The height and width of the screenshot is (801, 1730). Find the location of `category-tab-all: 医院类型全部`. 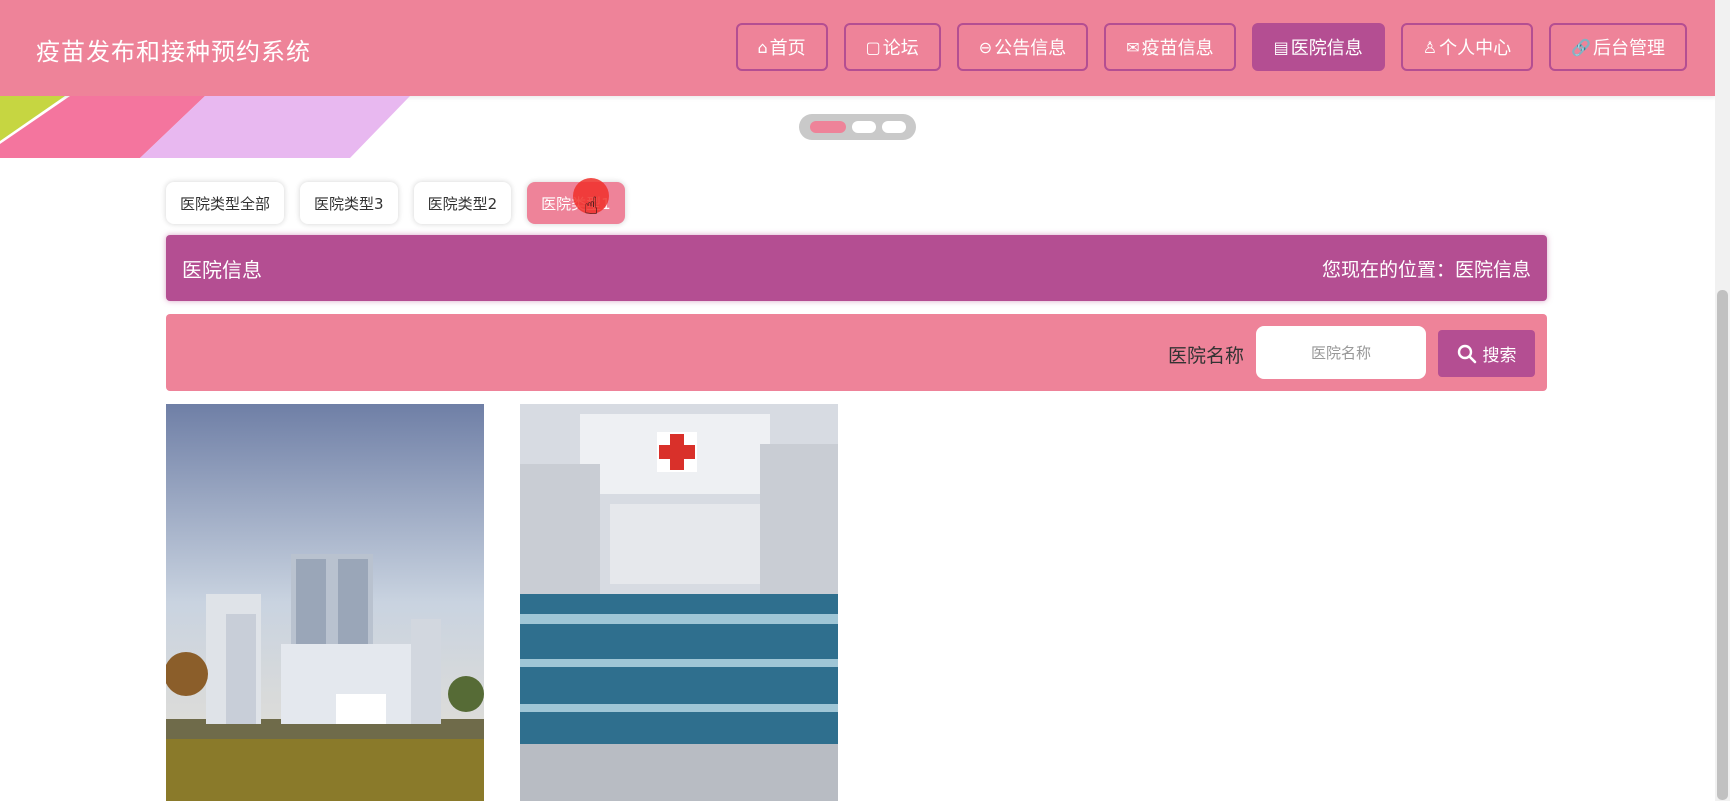

category-tab-all: 医院类型全部 is located at coordinates (225, 203).